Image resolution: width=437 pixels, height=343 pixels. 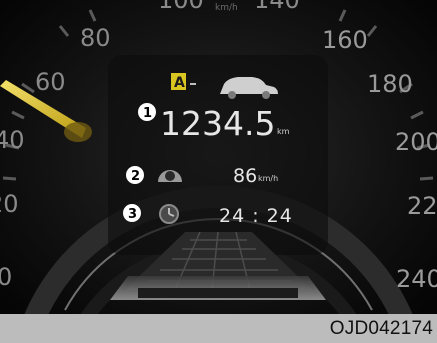 I want to click on scale-label-80: 80, so click(x=95, y=38).